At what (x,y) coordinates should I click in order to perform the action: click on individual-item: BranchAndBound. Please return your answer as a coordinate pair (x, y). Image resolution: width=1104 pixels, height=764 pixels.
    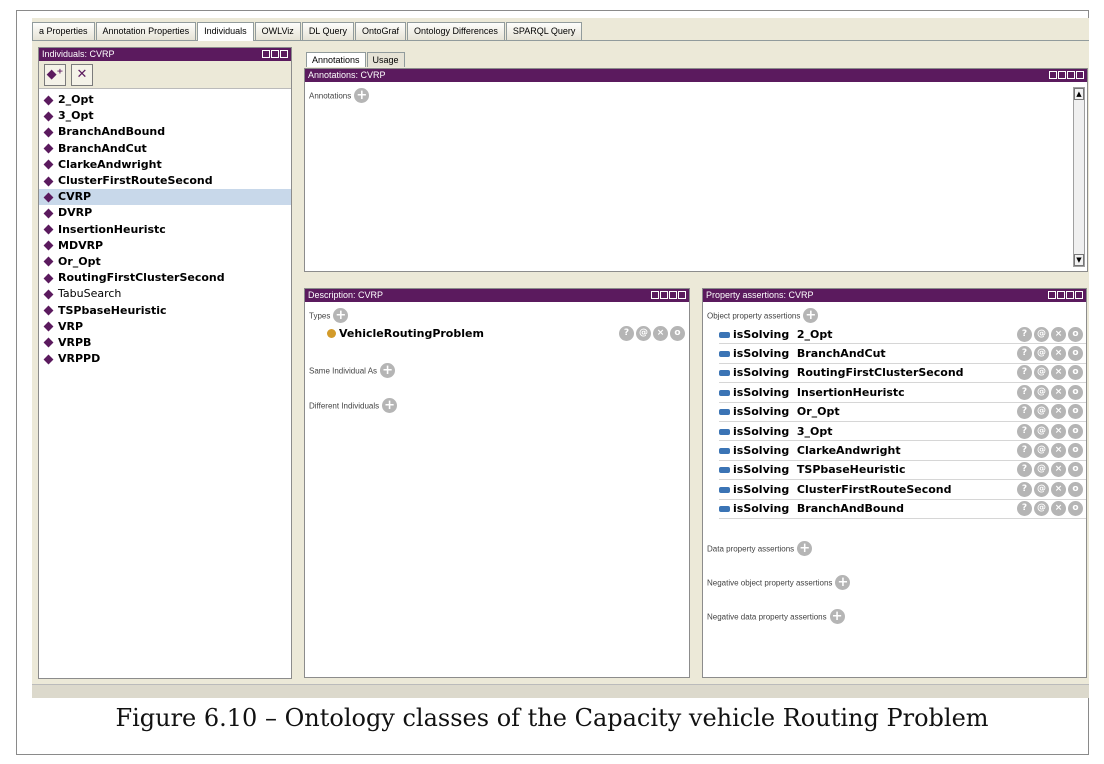
    Looking at the image, I should click on (165, 132).